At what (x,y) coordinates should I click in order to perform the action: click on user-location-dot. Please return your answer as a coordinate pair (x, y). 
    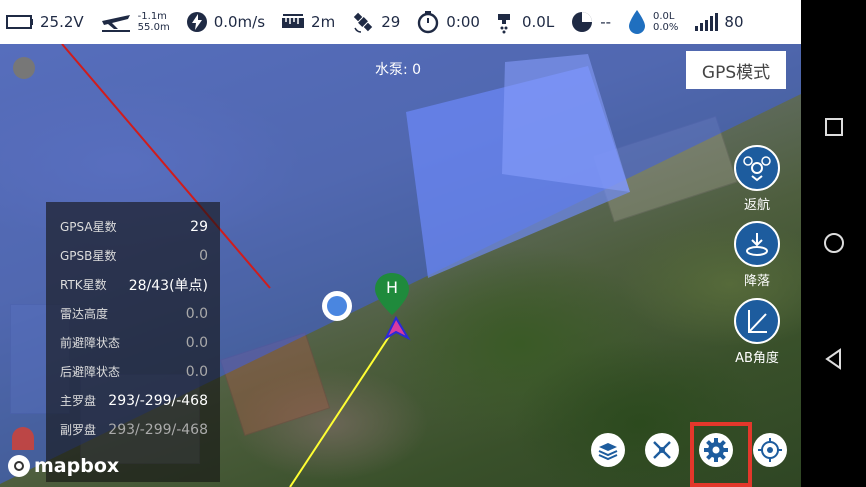
    Looking at the image, I should click on (337, 306).